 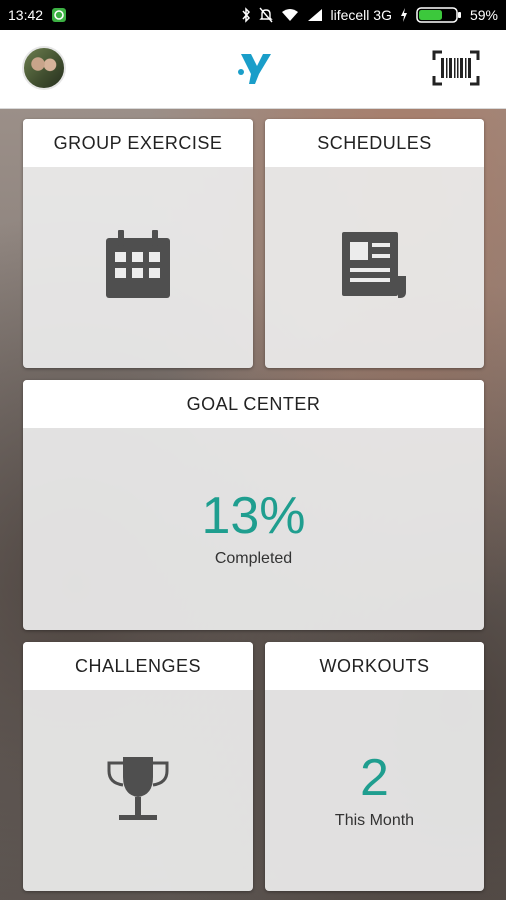 What do you see at coordinates (361, 15) in the screenshot?
I see `status-carrier: lifecell 3G` at bounding box center [361, 15].